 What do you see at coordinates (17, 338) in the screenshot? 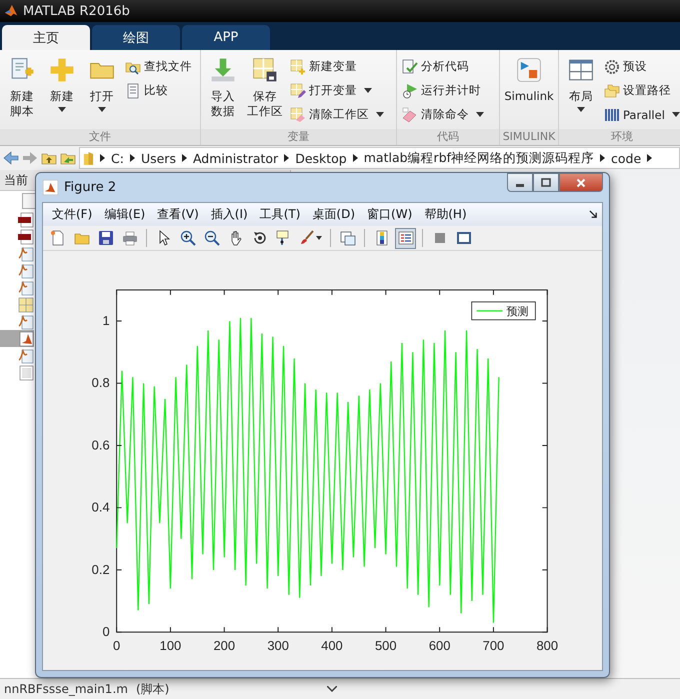
I see `file-row` at bounding box center [17, 338].